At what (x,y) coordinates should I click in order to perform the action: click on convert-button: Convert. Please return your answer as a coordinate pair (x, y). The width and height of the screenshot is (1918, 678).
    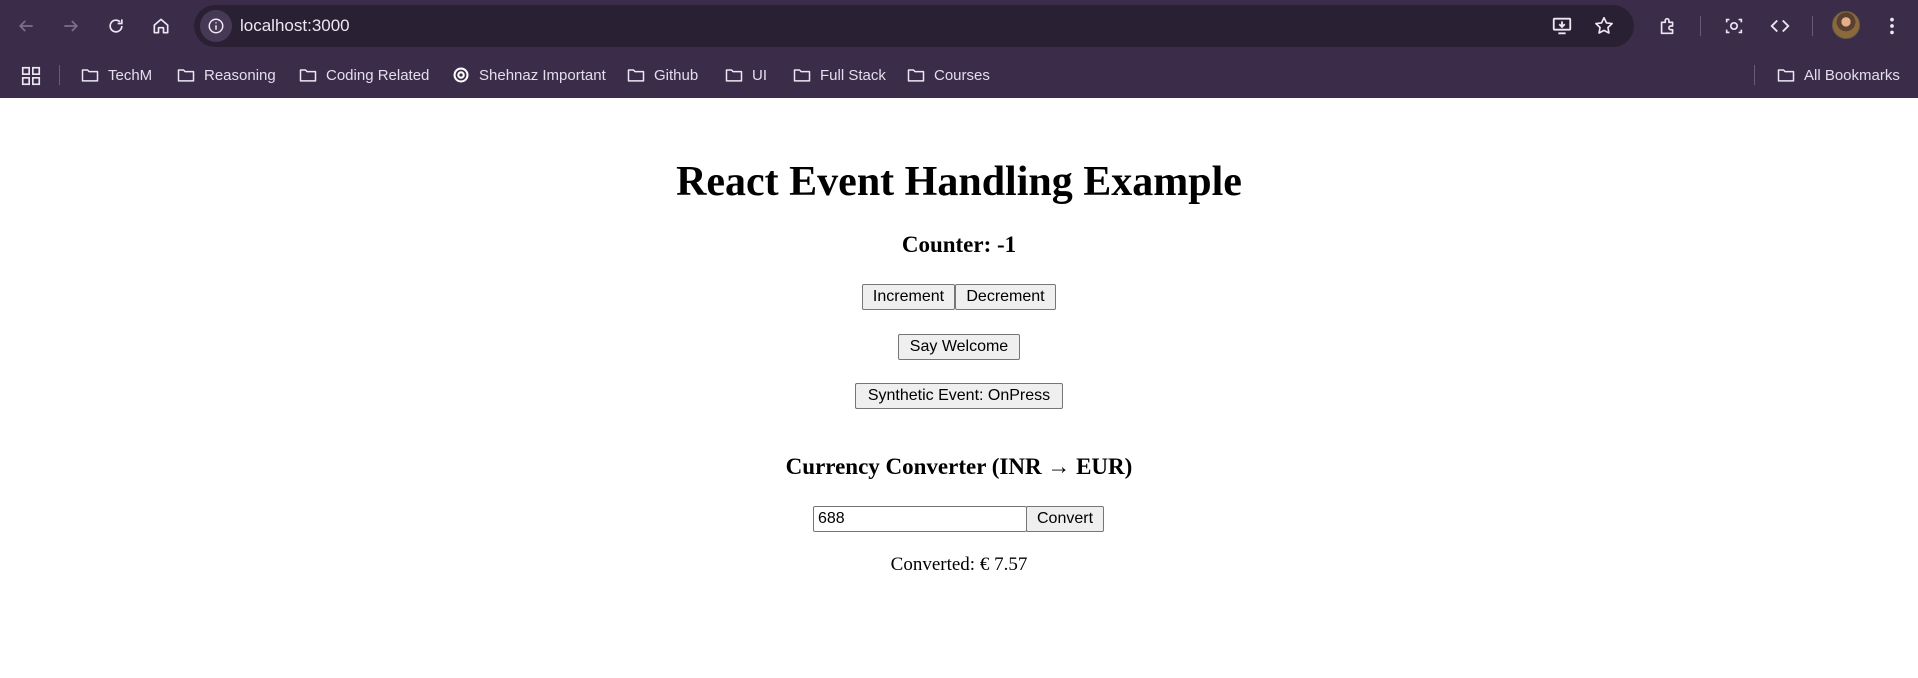
    Looking at the image, I should click on (1065, 519).